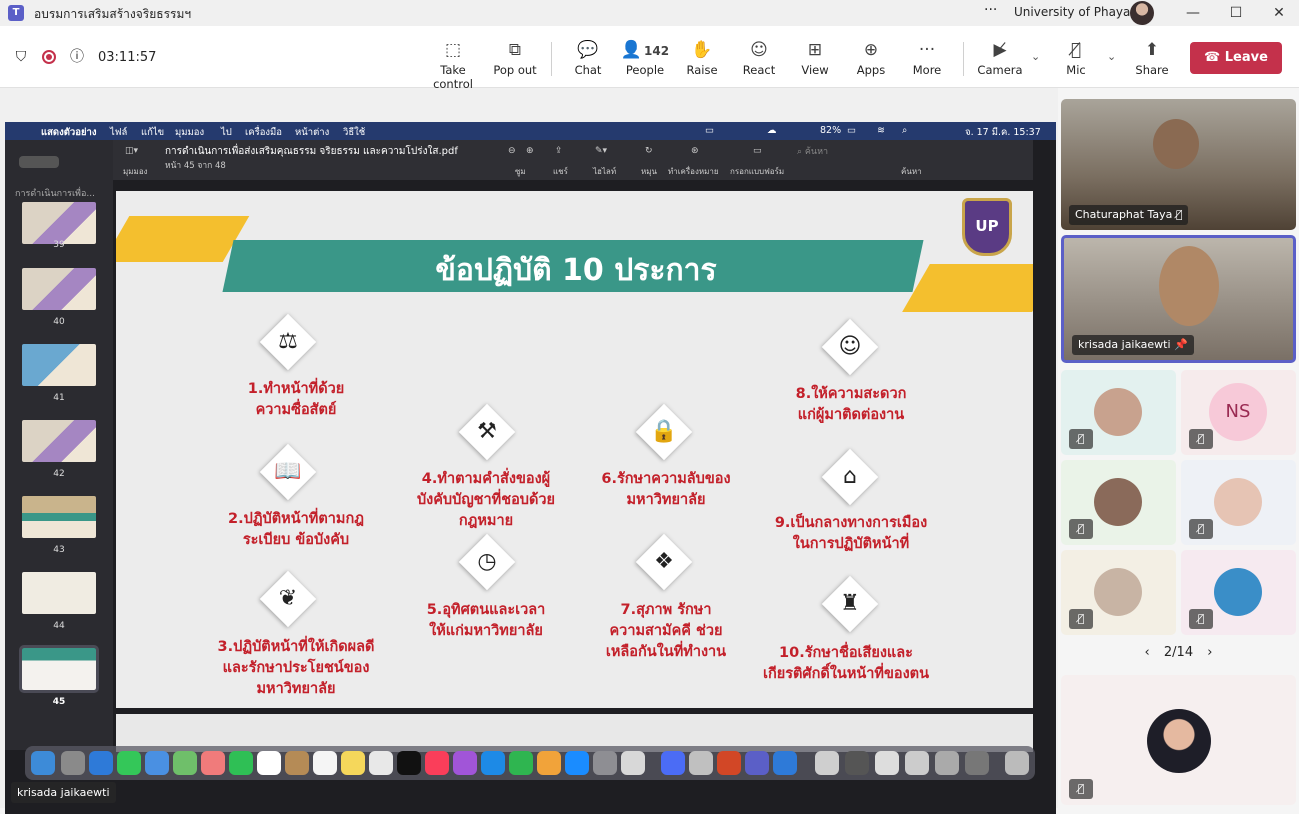  I want to click on reminders-icon, so click(325, 763).